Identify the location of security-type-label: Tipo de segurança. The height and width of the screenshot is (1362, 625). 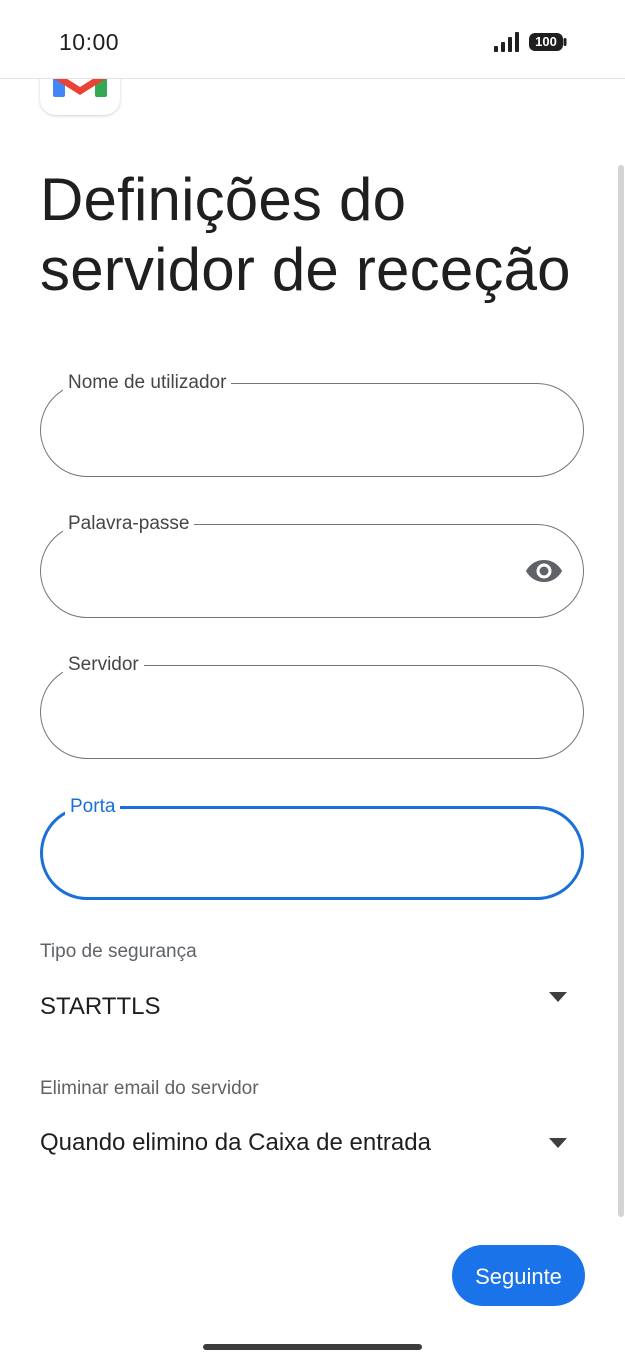
(118, 951).